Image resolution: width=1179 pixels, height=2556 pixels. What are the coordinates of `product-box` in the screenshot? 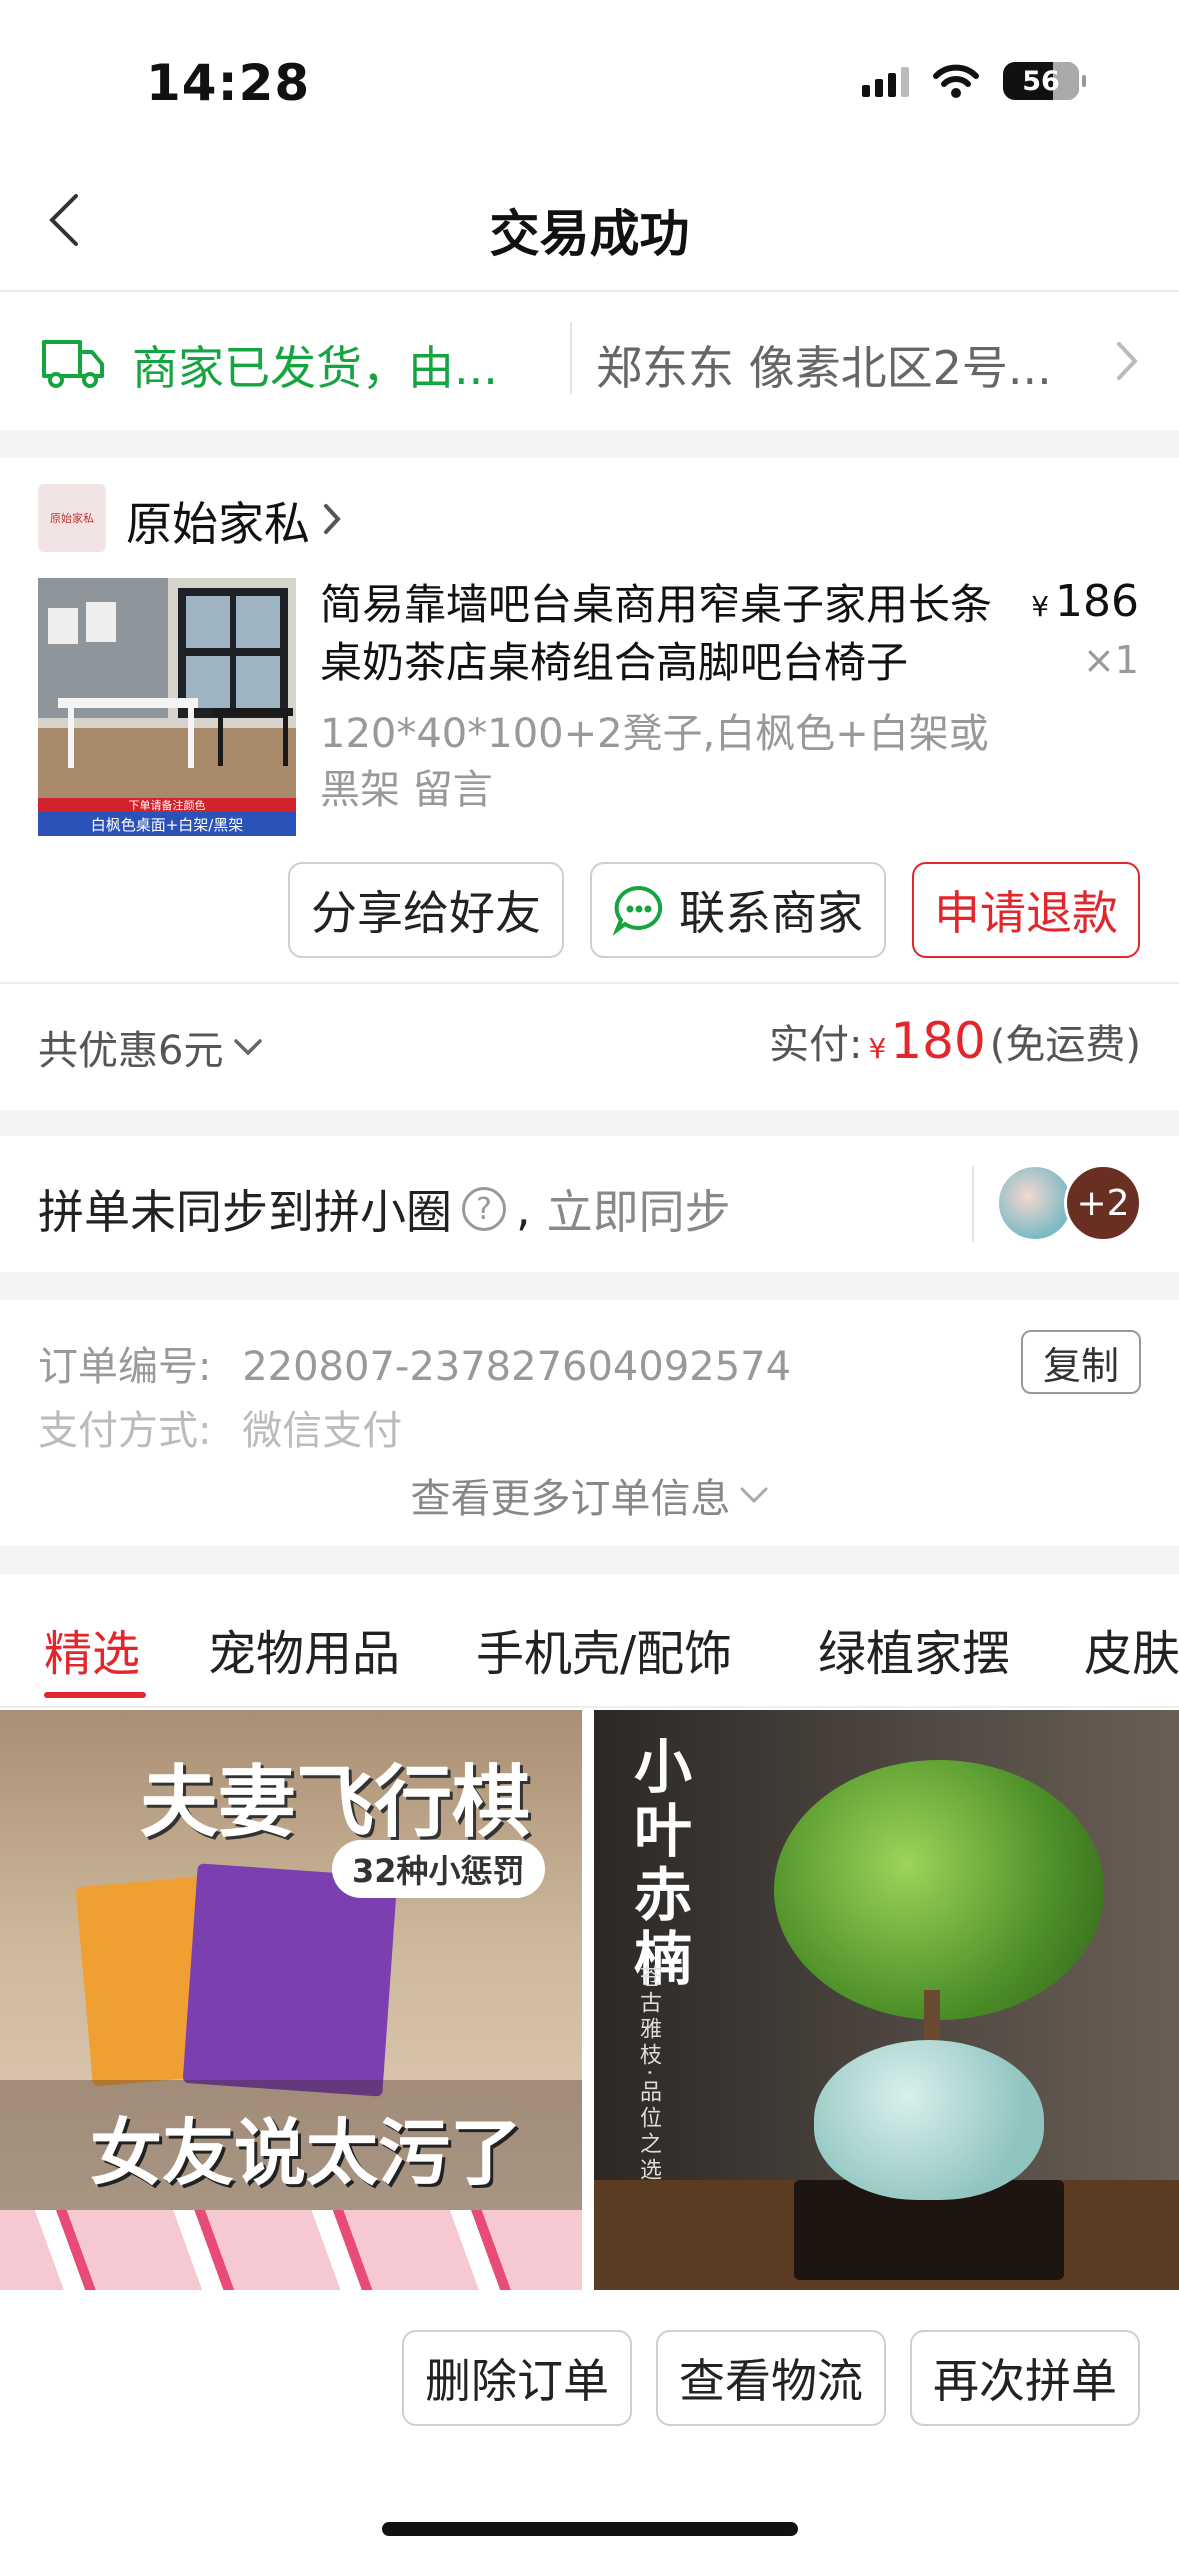 It's located at (290, 1980).